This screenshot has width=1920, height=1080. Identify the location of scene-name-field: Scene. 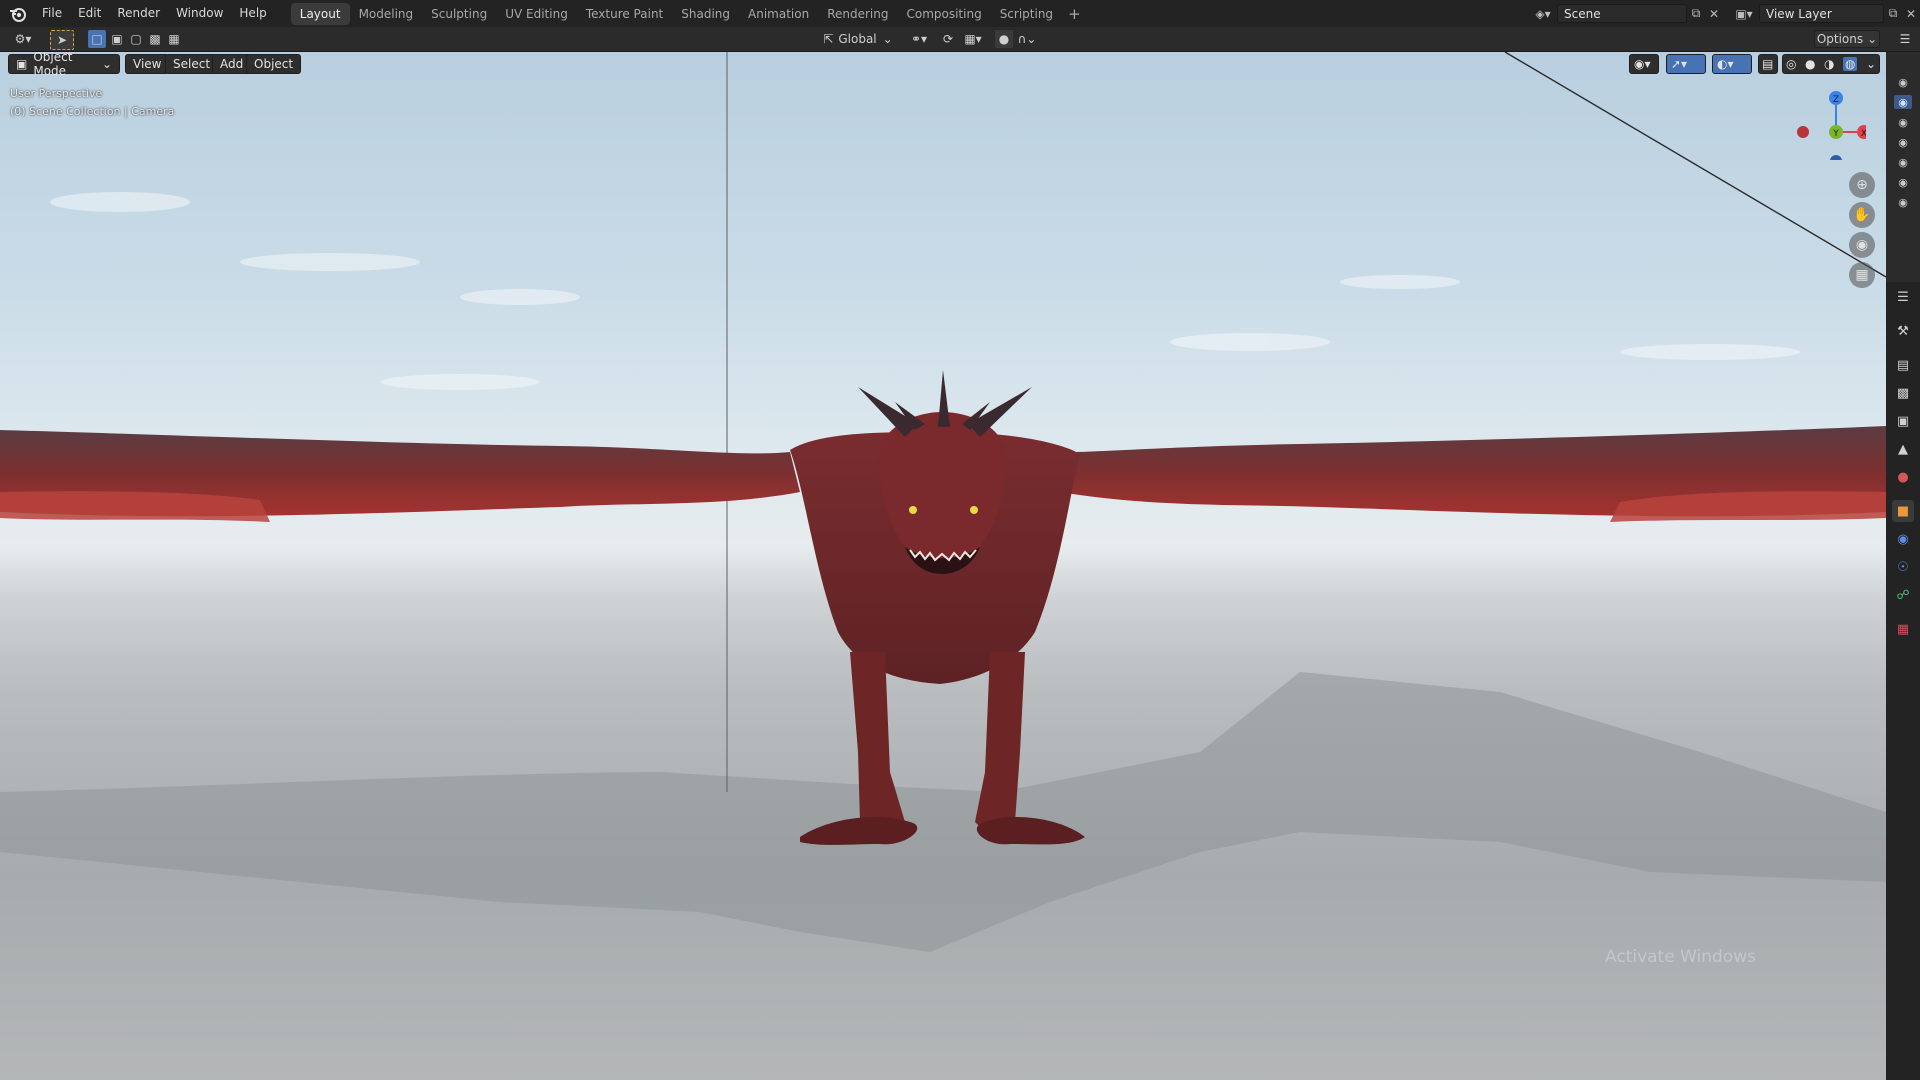
(1622, 13).